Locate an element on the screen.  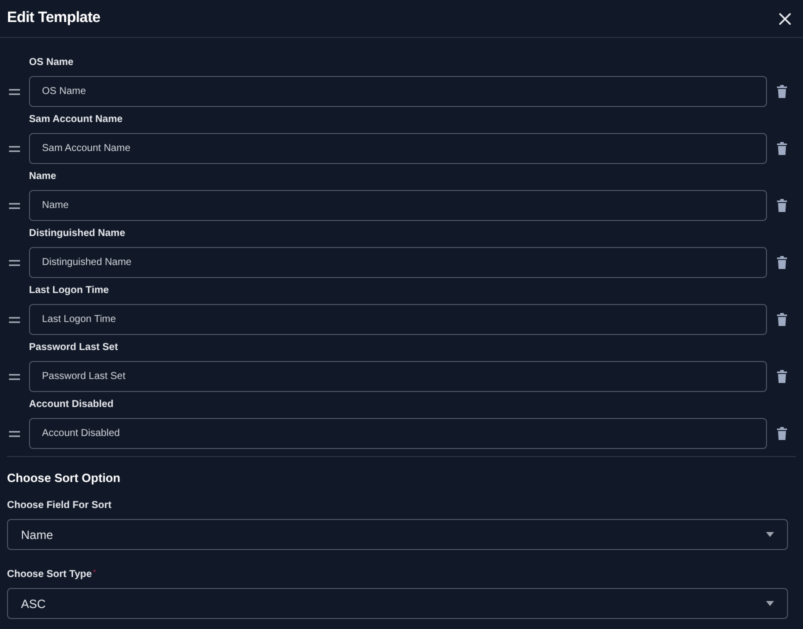
text-input: Name is located at coordinates (398, 205).